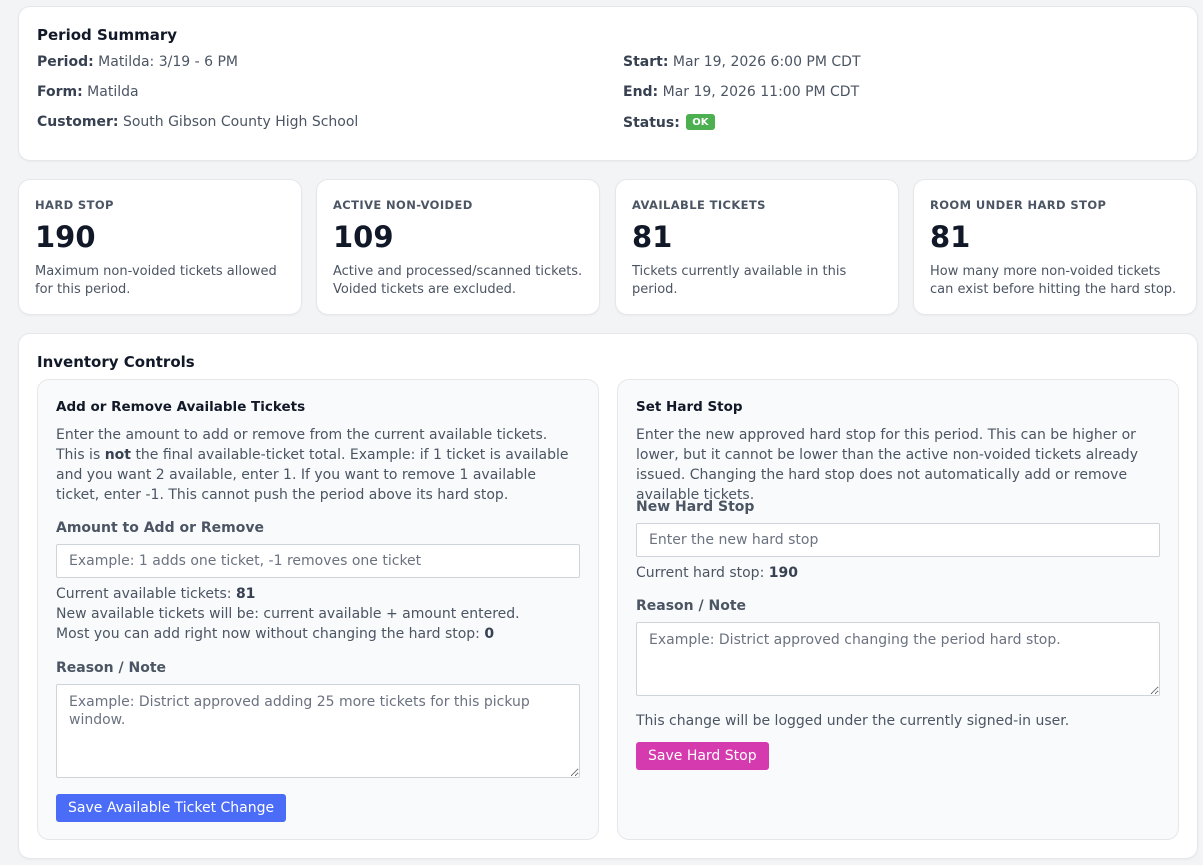 Image resolution: width=1203 pixels, height=865 pixels. I want to click on start-row: Start: Mar 19, 2026 6:00 PM CDT, so click(742, 62).